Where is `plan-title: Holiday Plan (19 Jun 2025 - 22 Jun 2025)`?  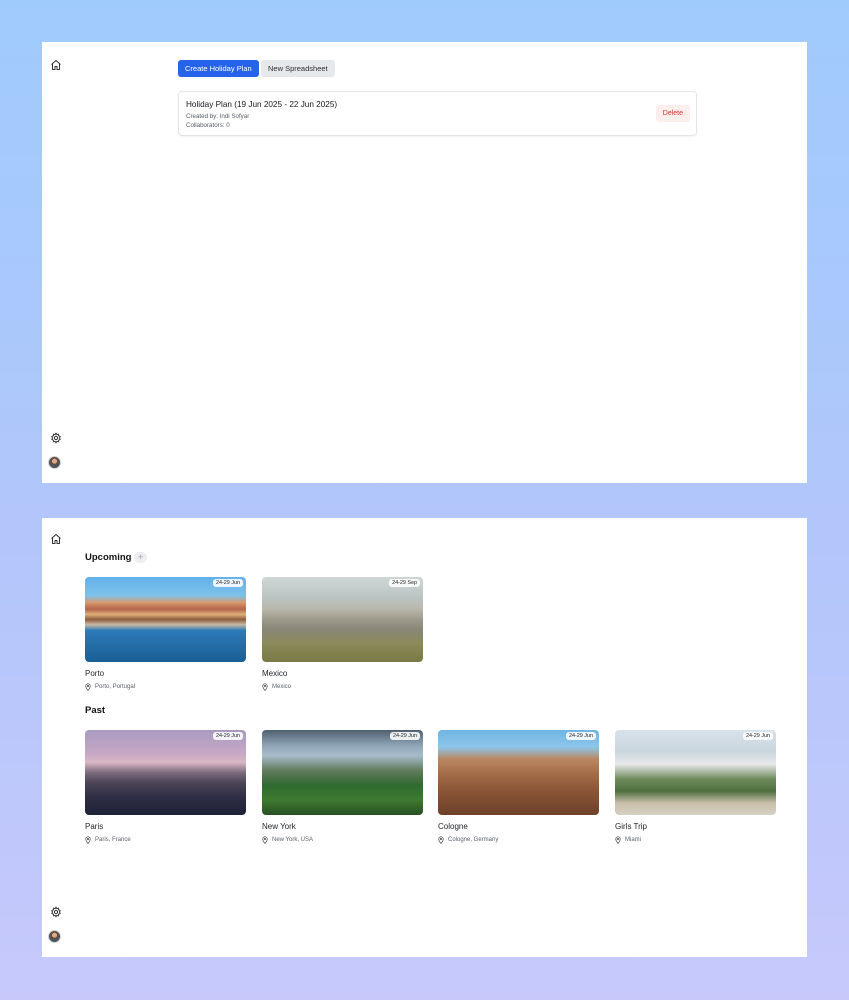 plan-title: Holiday Plan (19 Jun 2025 - 22 Jun 2025) is located at coordinates (262, 104).